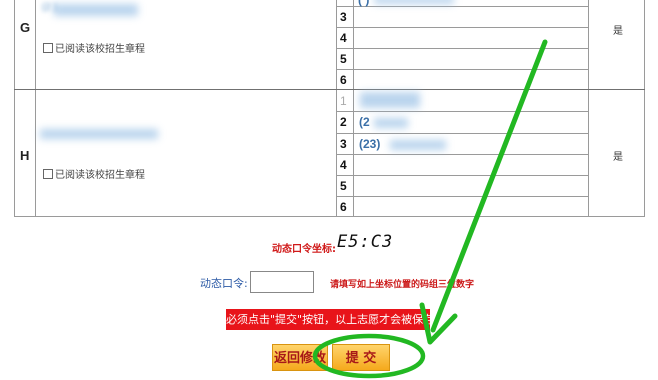 The height and width of the screenshot is (380, 658). I want to click on read-rules-checkbox-h: 已阅读该校招生章程, so click(94, 173).